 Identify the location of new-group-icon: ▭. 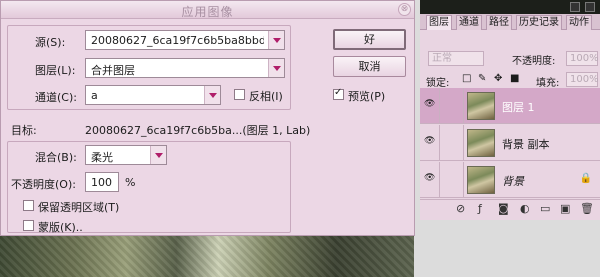
(545, 208).